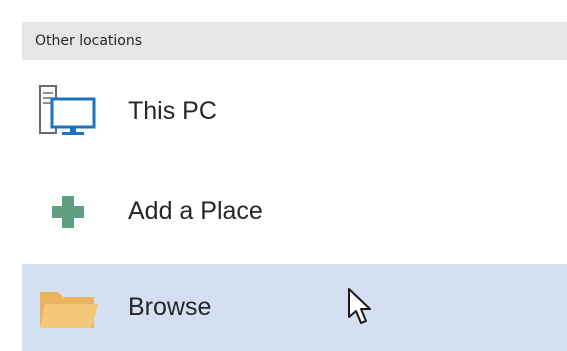 This screenshot has width=567, height=351. What do you see at coordinates (68, 111) in the screenshot?
I see `computer-icon` at bounding box center [68, 111].